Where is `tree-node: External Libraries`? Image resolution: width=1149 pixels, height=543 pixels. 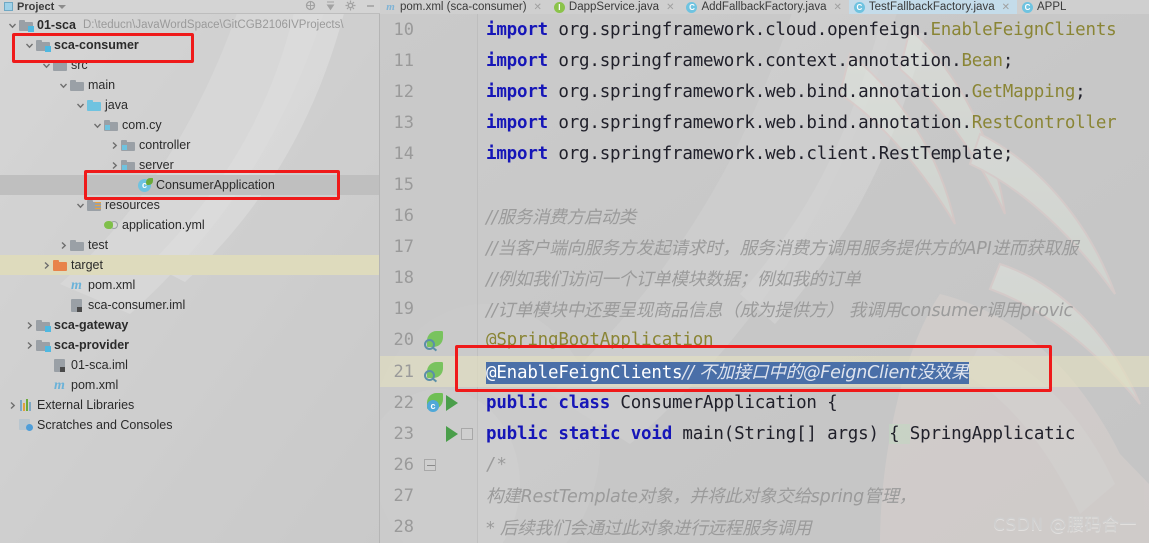
tree-node: External Libraries is located at coordinates (189, 405).